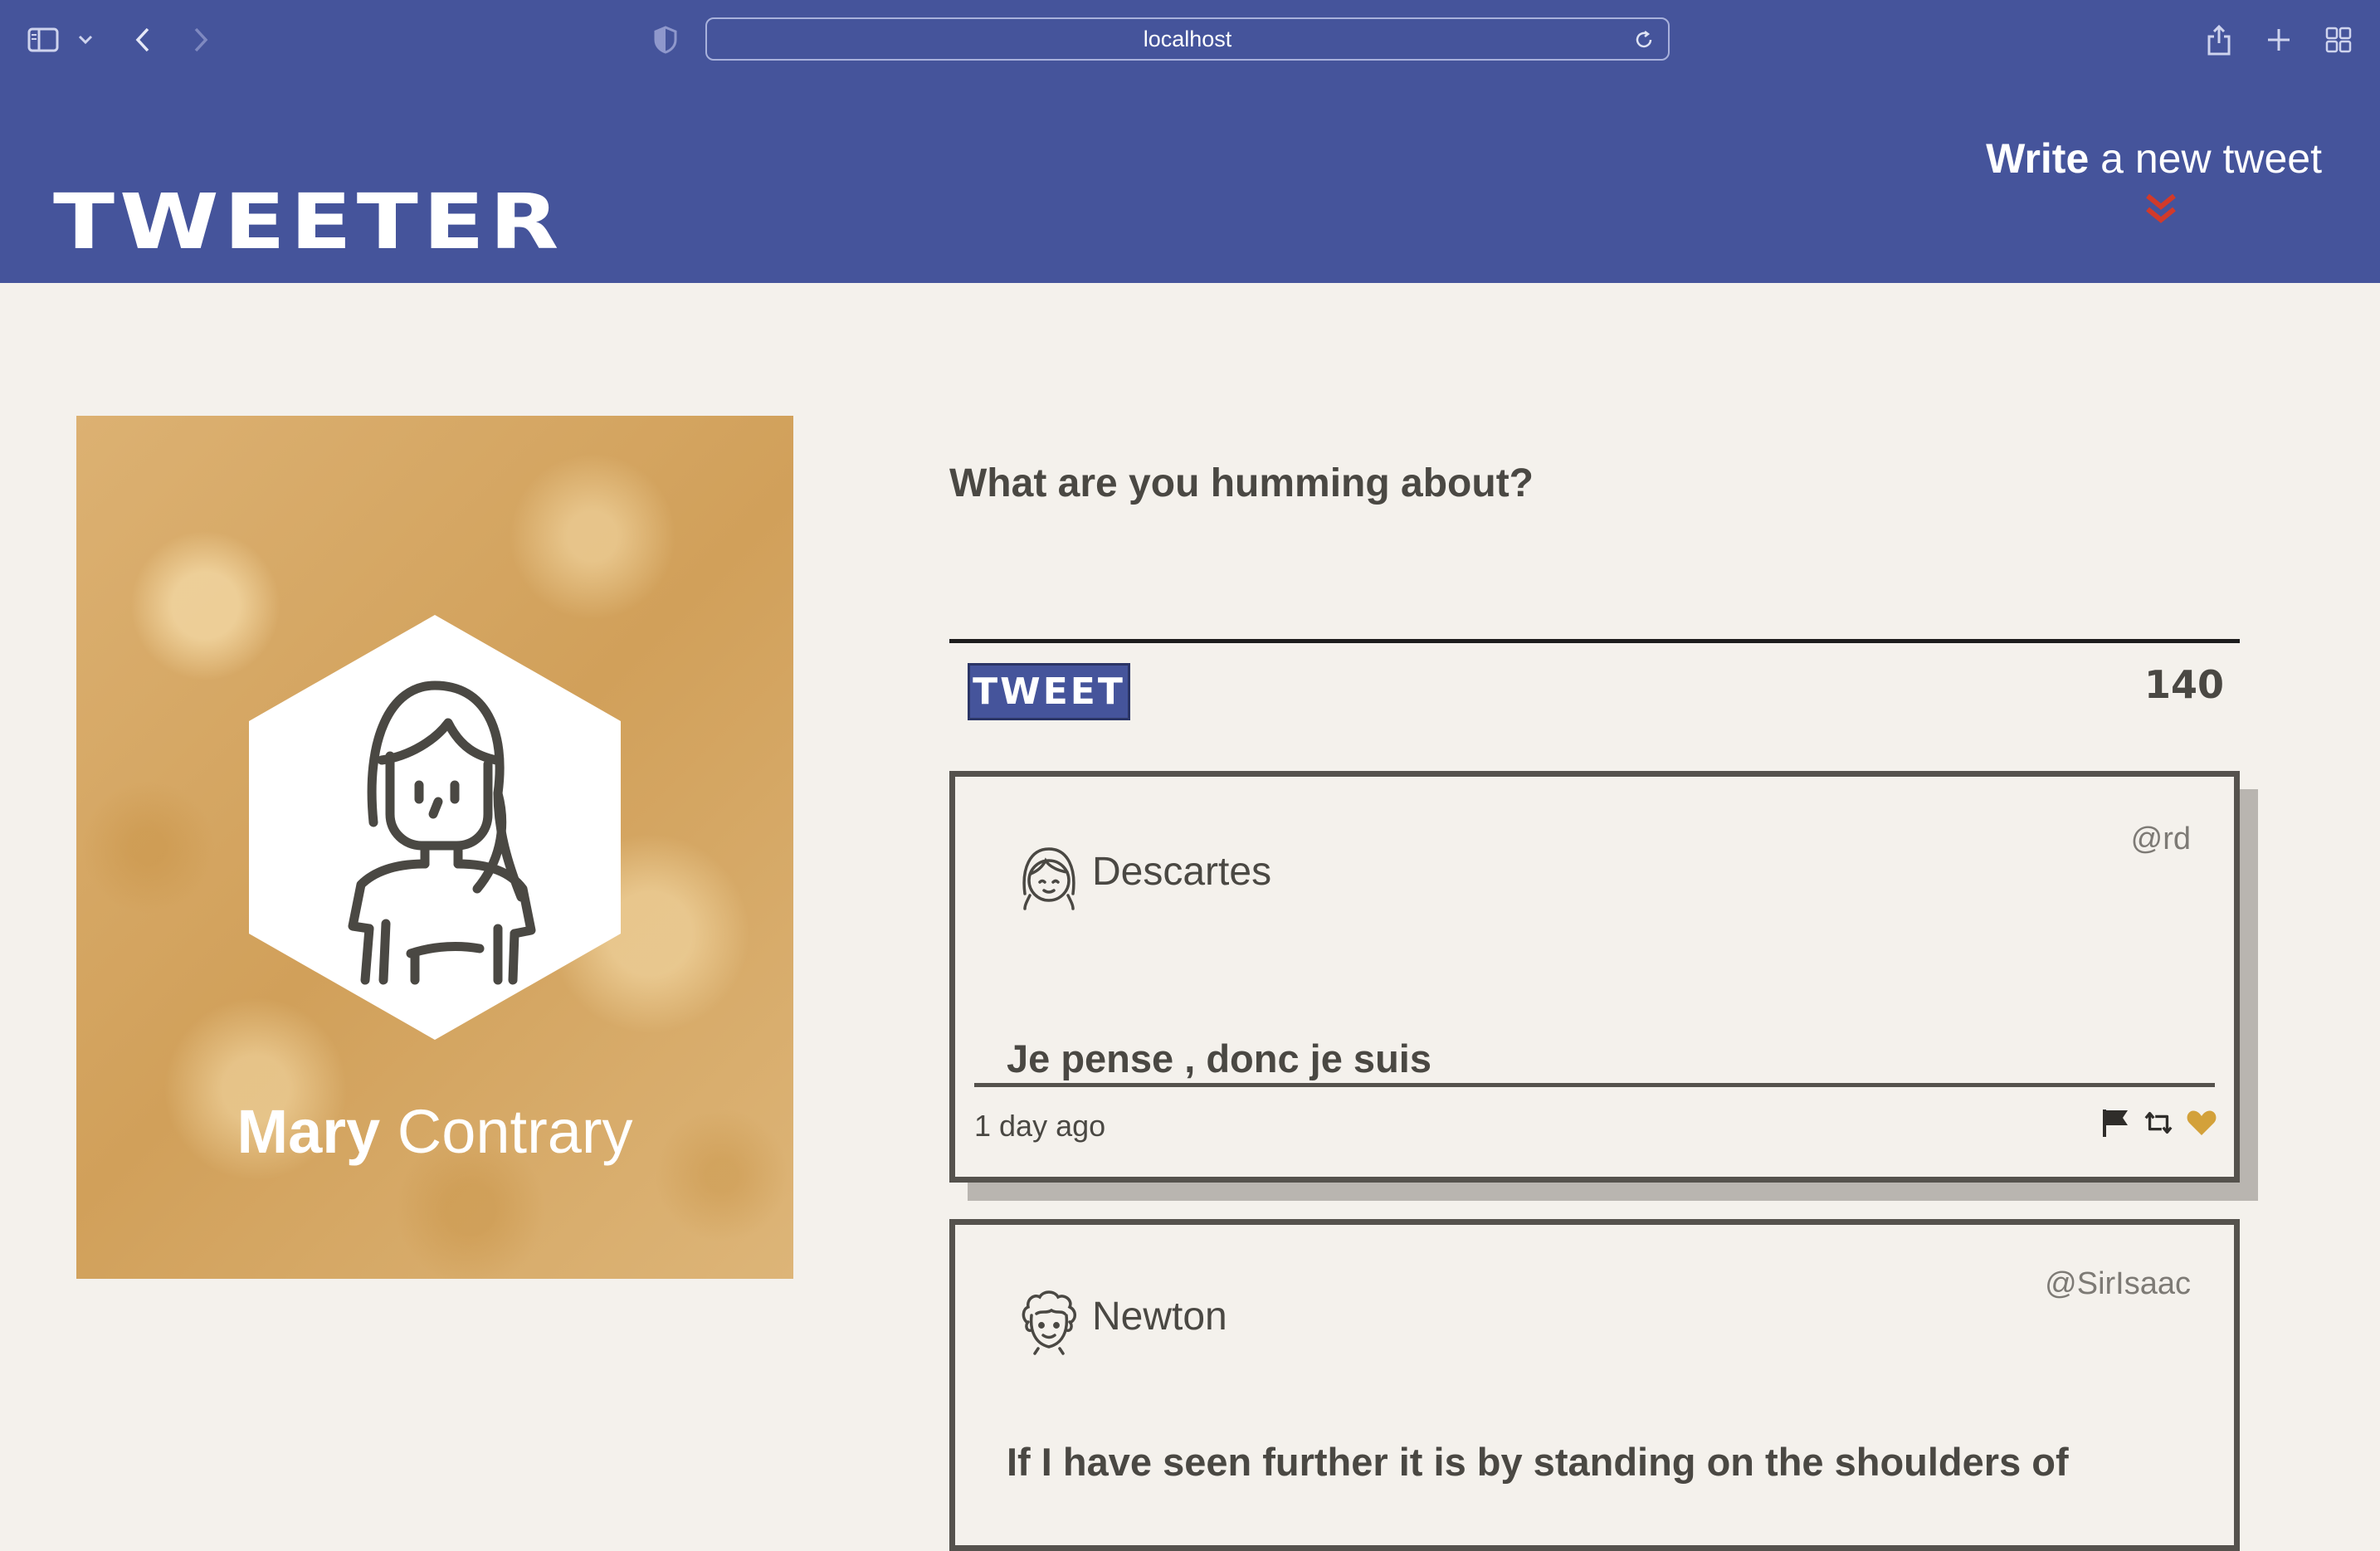 Image resolution: width=2380 pixels, height=1551 pixels. I want to click on plus-icon, so click(2279, 40).